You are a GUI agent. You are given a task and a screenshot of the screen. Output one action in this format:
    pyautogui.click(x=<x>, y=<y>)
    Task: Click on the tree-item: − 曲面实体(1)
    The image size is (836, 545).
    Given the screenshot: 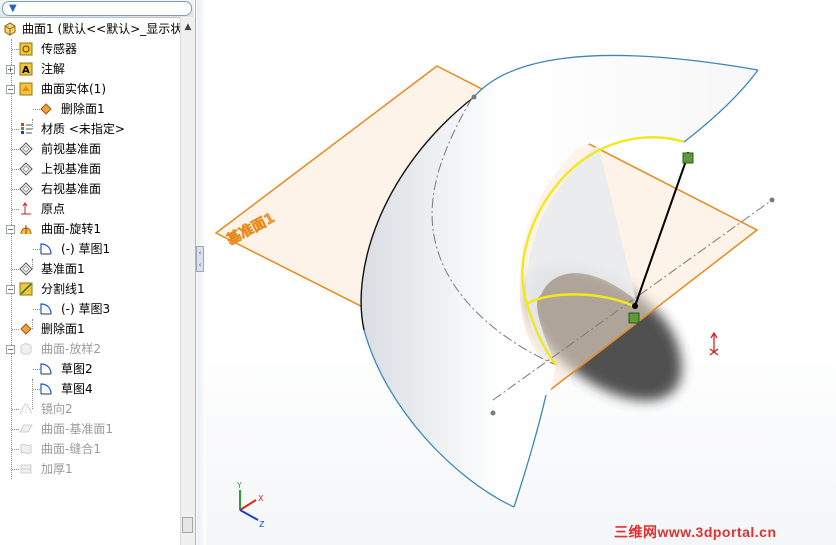 What is the action you would take?
    pyautogui.click(x=90, y=89)
    